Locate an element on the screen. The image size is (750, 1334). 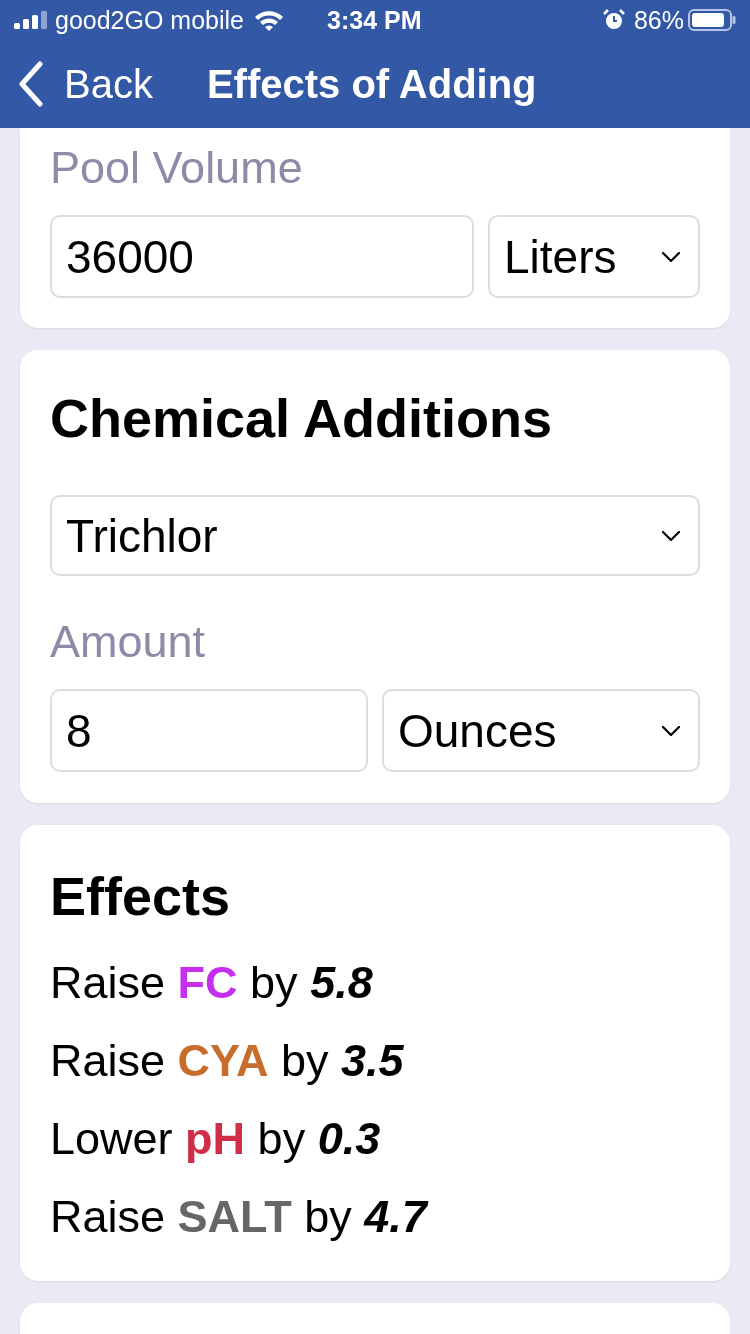
effect-line: Raise FC by 5.8 is located at coordinates (212, 983).